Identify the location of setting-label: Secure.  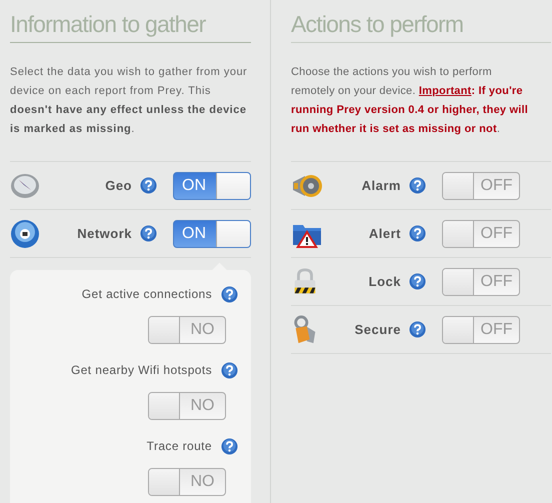
(378, 329).